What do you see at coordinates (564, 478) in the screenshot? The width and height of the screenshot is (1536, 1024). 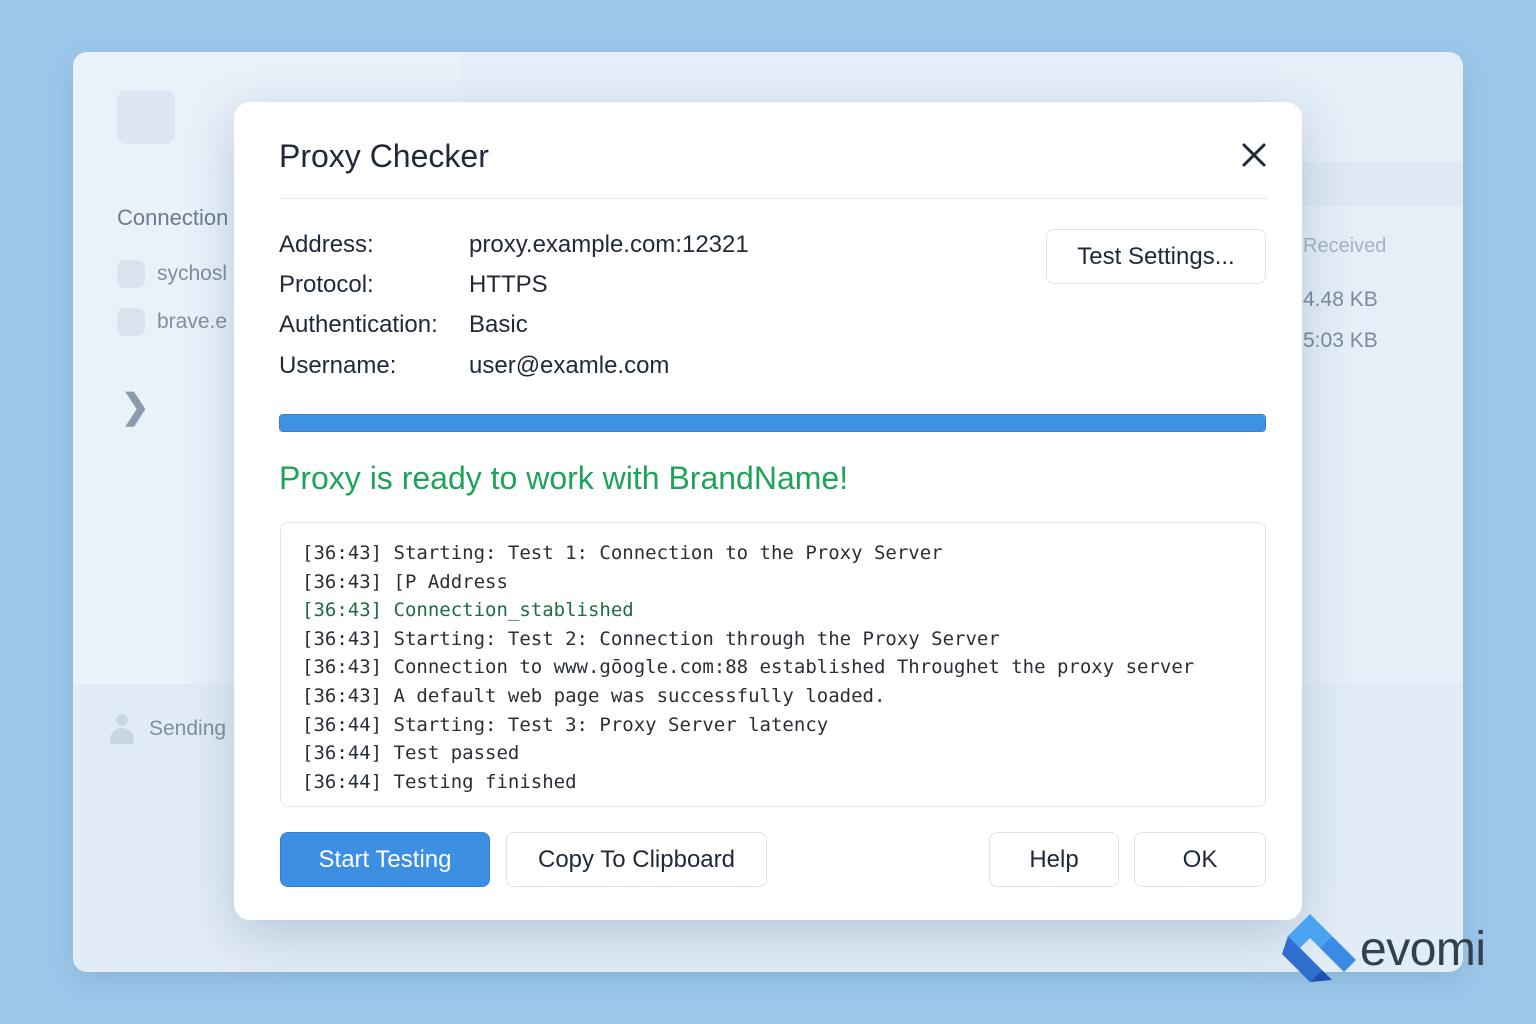 I see `status-message: Proxy is ready to work with BrandName!` at bounding box center [564, 478].